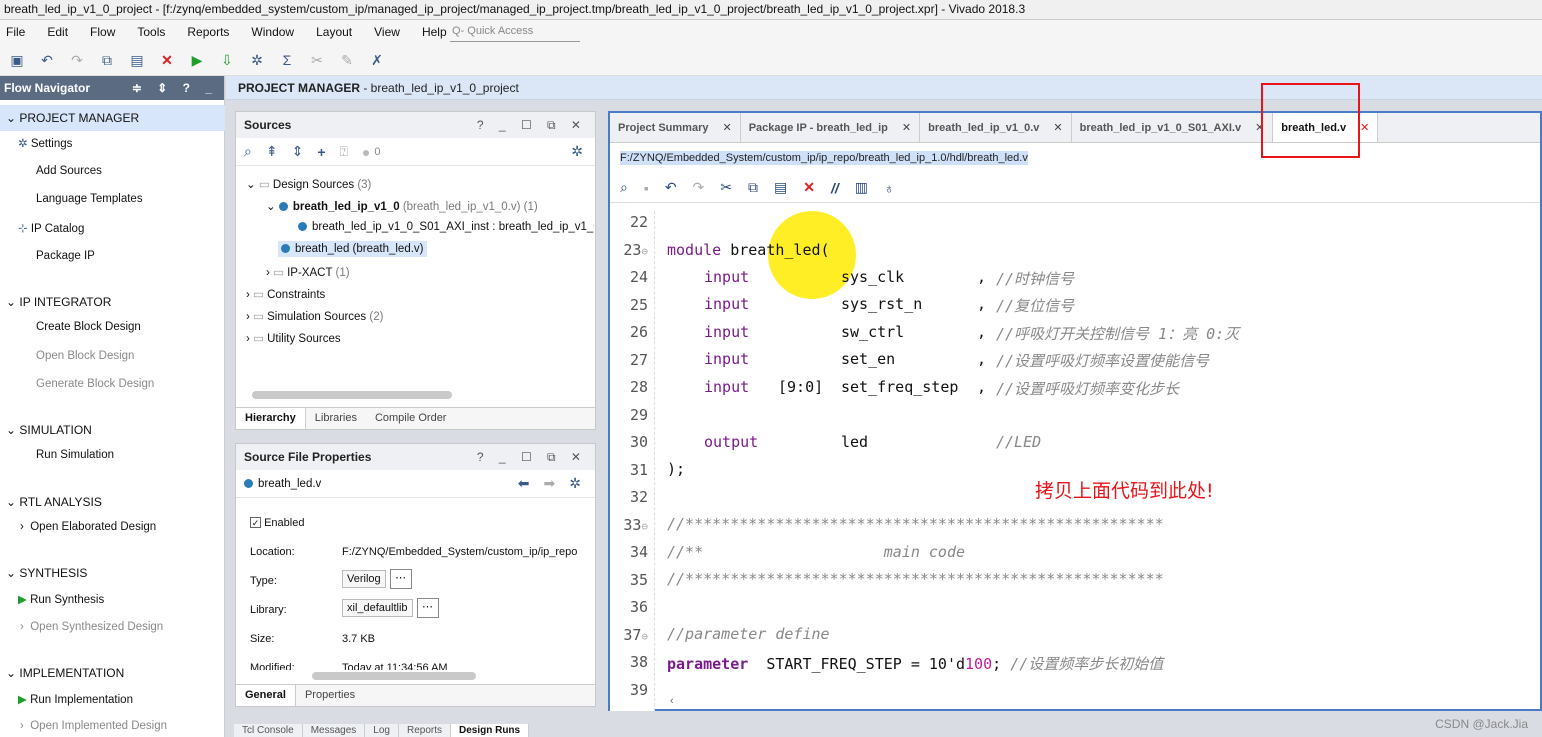 Image resolution: width=1542 pixels, height=737 pixels. I want to click on code-line-27: input set_en, //设置呼吸灯频率设置使能信号, so click(956, 360).